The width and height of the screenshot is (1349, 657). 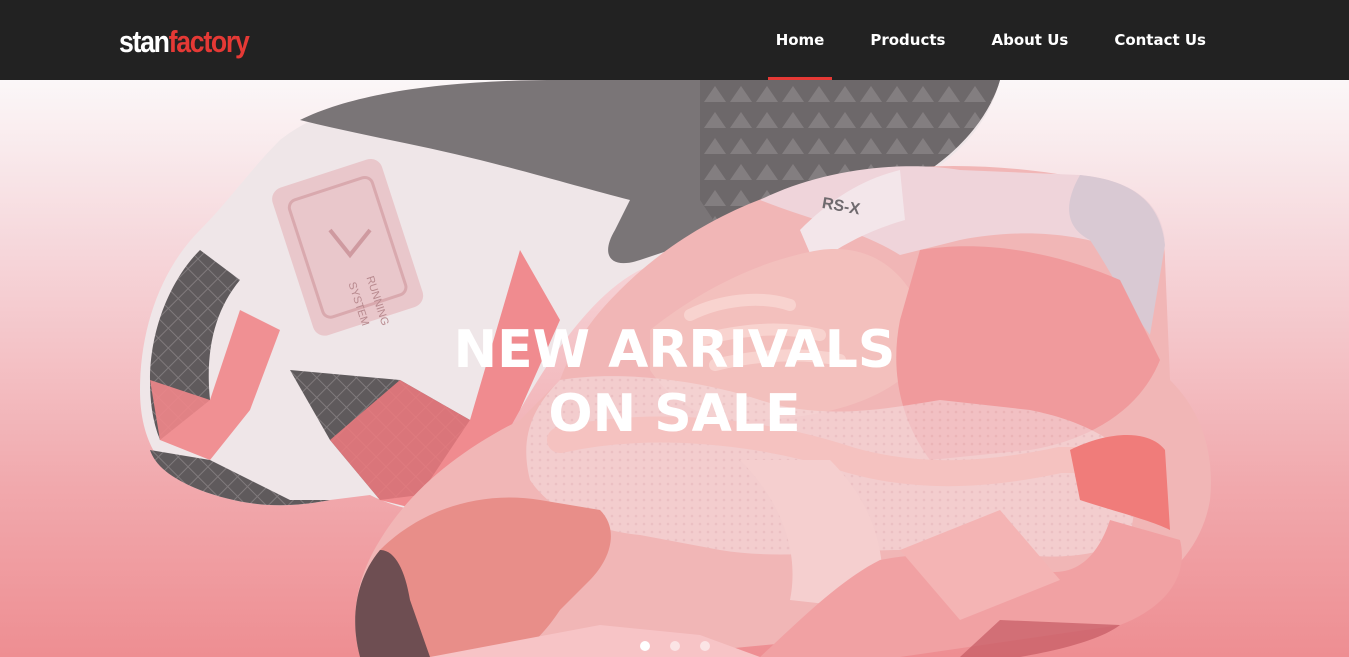 What do you see at coordinates (674, 350) in the screenshot?
I see `hero-headline-line-1: NEW ARRIVALS` at bounding box center [674, 350].